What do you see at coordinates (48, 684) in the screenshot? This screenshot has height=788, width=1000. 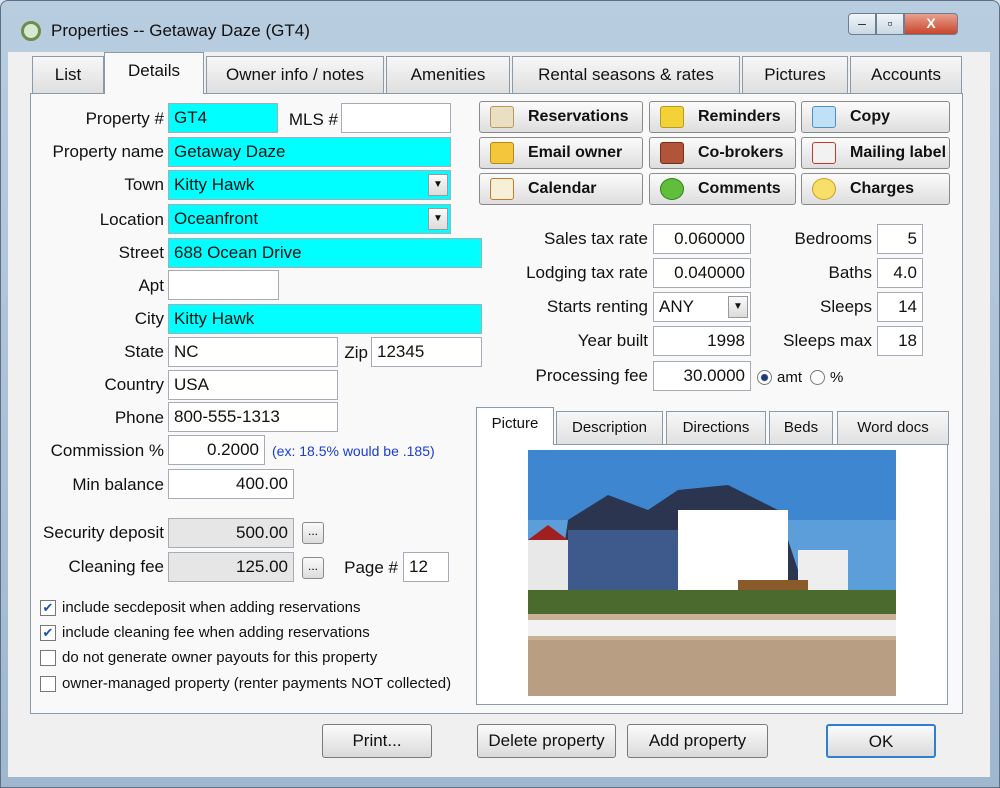 I see `checkbox-owner-managed` at bounding box center [48, 684].